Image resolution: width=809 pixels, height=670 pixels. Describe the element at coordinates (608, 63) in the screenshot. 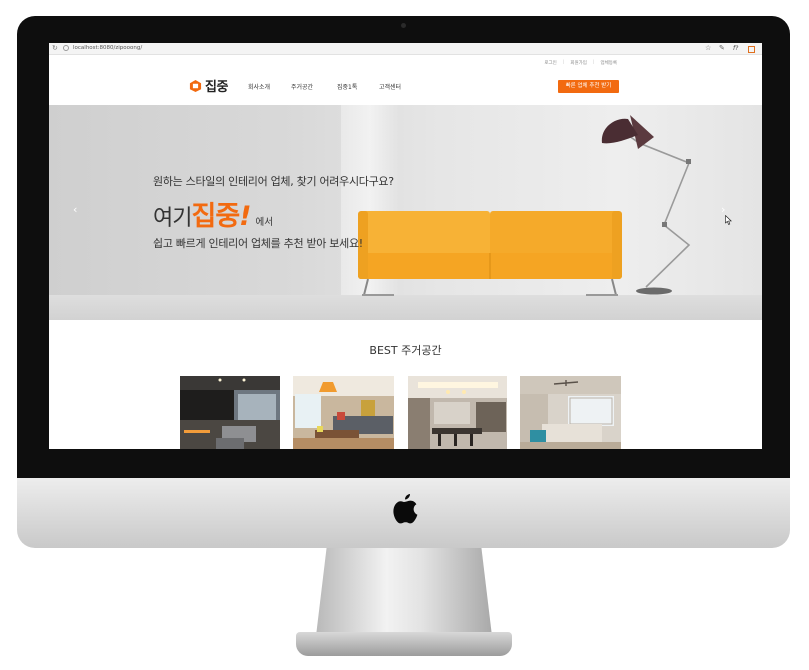

I see `register-company-link: 업체등록` at that location.